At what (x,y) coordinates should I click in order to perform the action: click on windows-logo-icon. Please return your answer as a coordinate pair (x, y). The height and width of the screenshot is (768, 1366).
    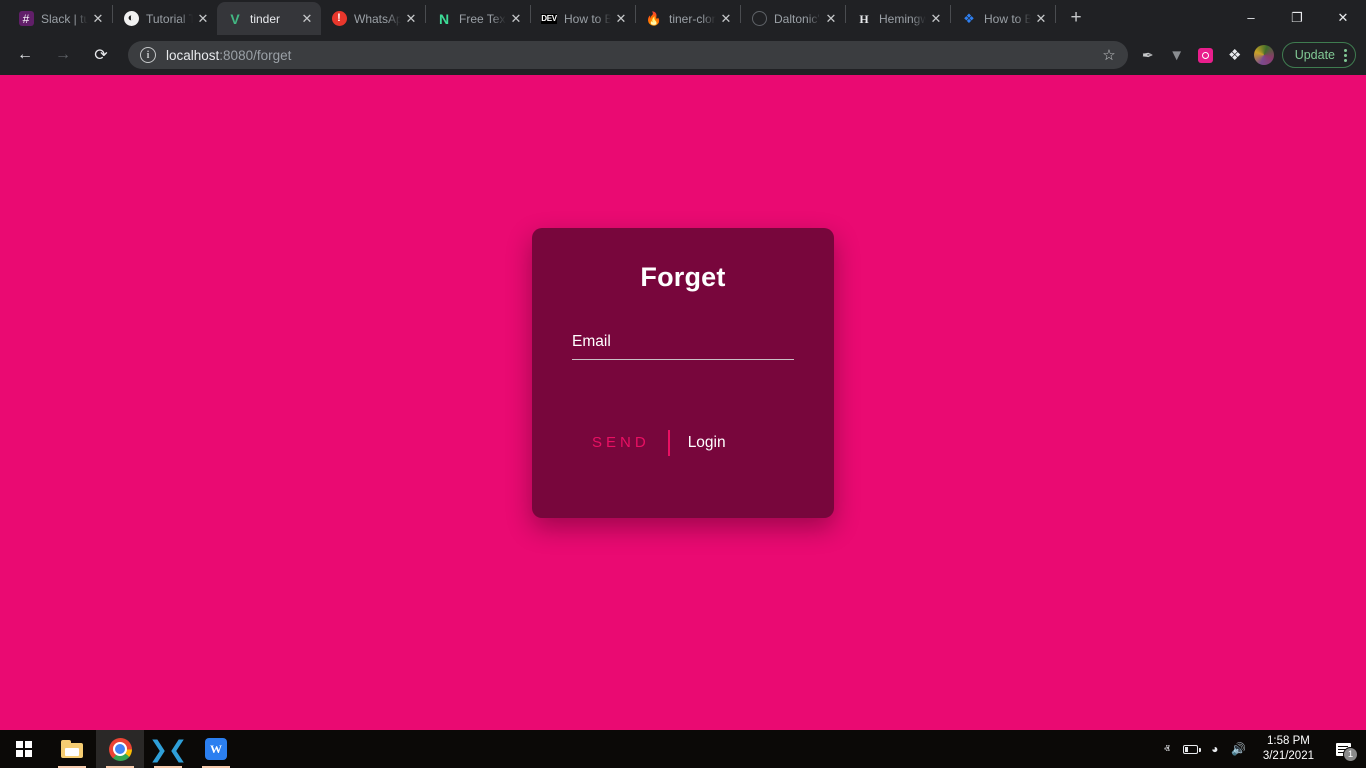
    Looking at the image, I should click on (24, 749).